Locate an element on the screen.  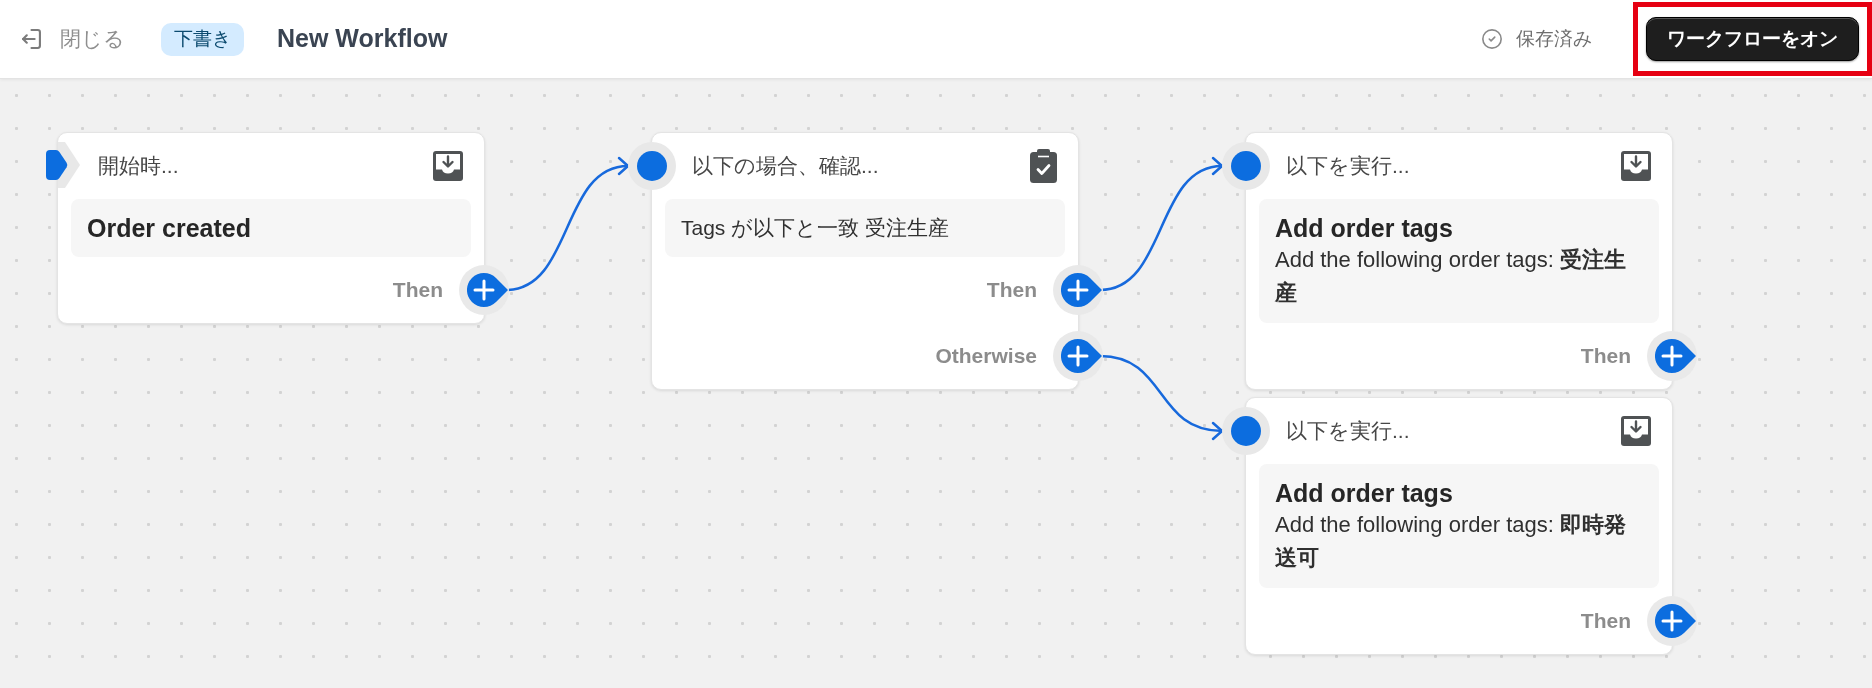
step-description: Tags が以下と一致 受注生産 is located at coordinates (816, 228).